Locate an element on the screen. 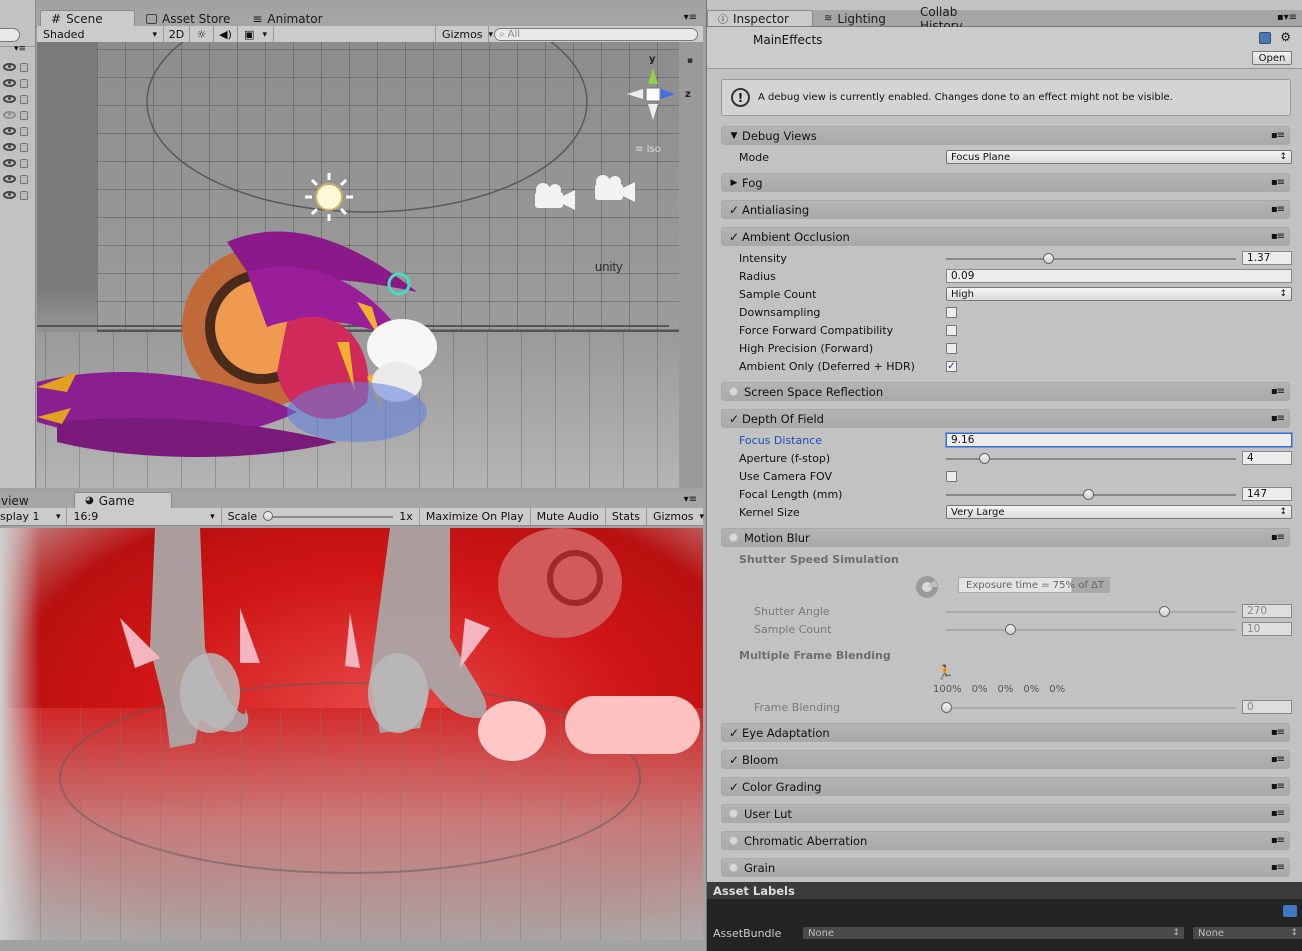 The width and height of the screenshot is (1302, 951). gizmos-dropdown: Gizmos is located at coordinates (462, 34).